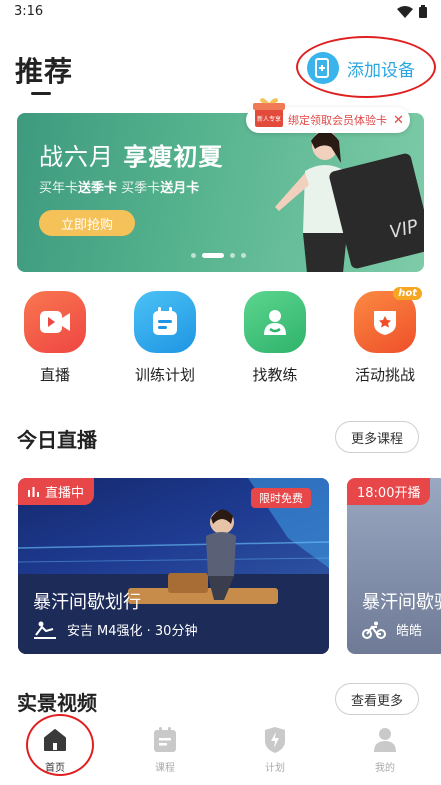  What do you see at coordinates (165, 322) in the screenshot?
I see `calendar-plan-icon` at bounding box center [165, 322].